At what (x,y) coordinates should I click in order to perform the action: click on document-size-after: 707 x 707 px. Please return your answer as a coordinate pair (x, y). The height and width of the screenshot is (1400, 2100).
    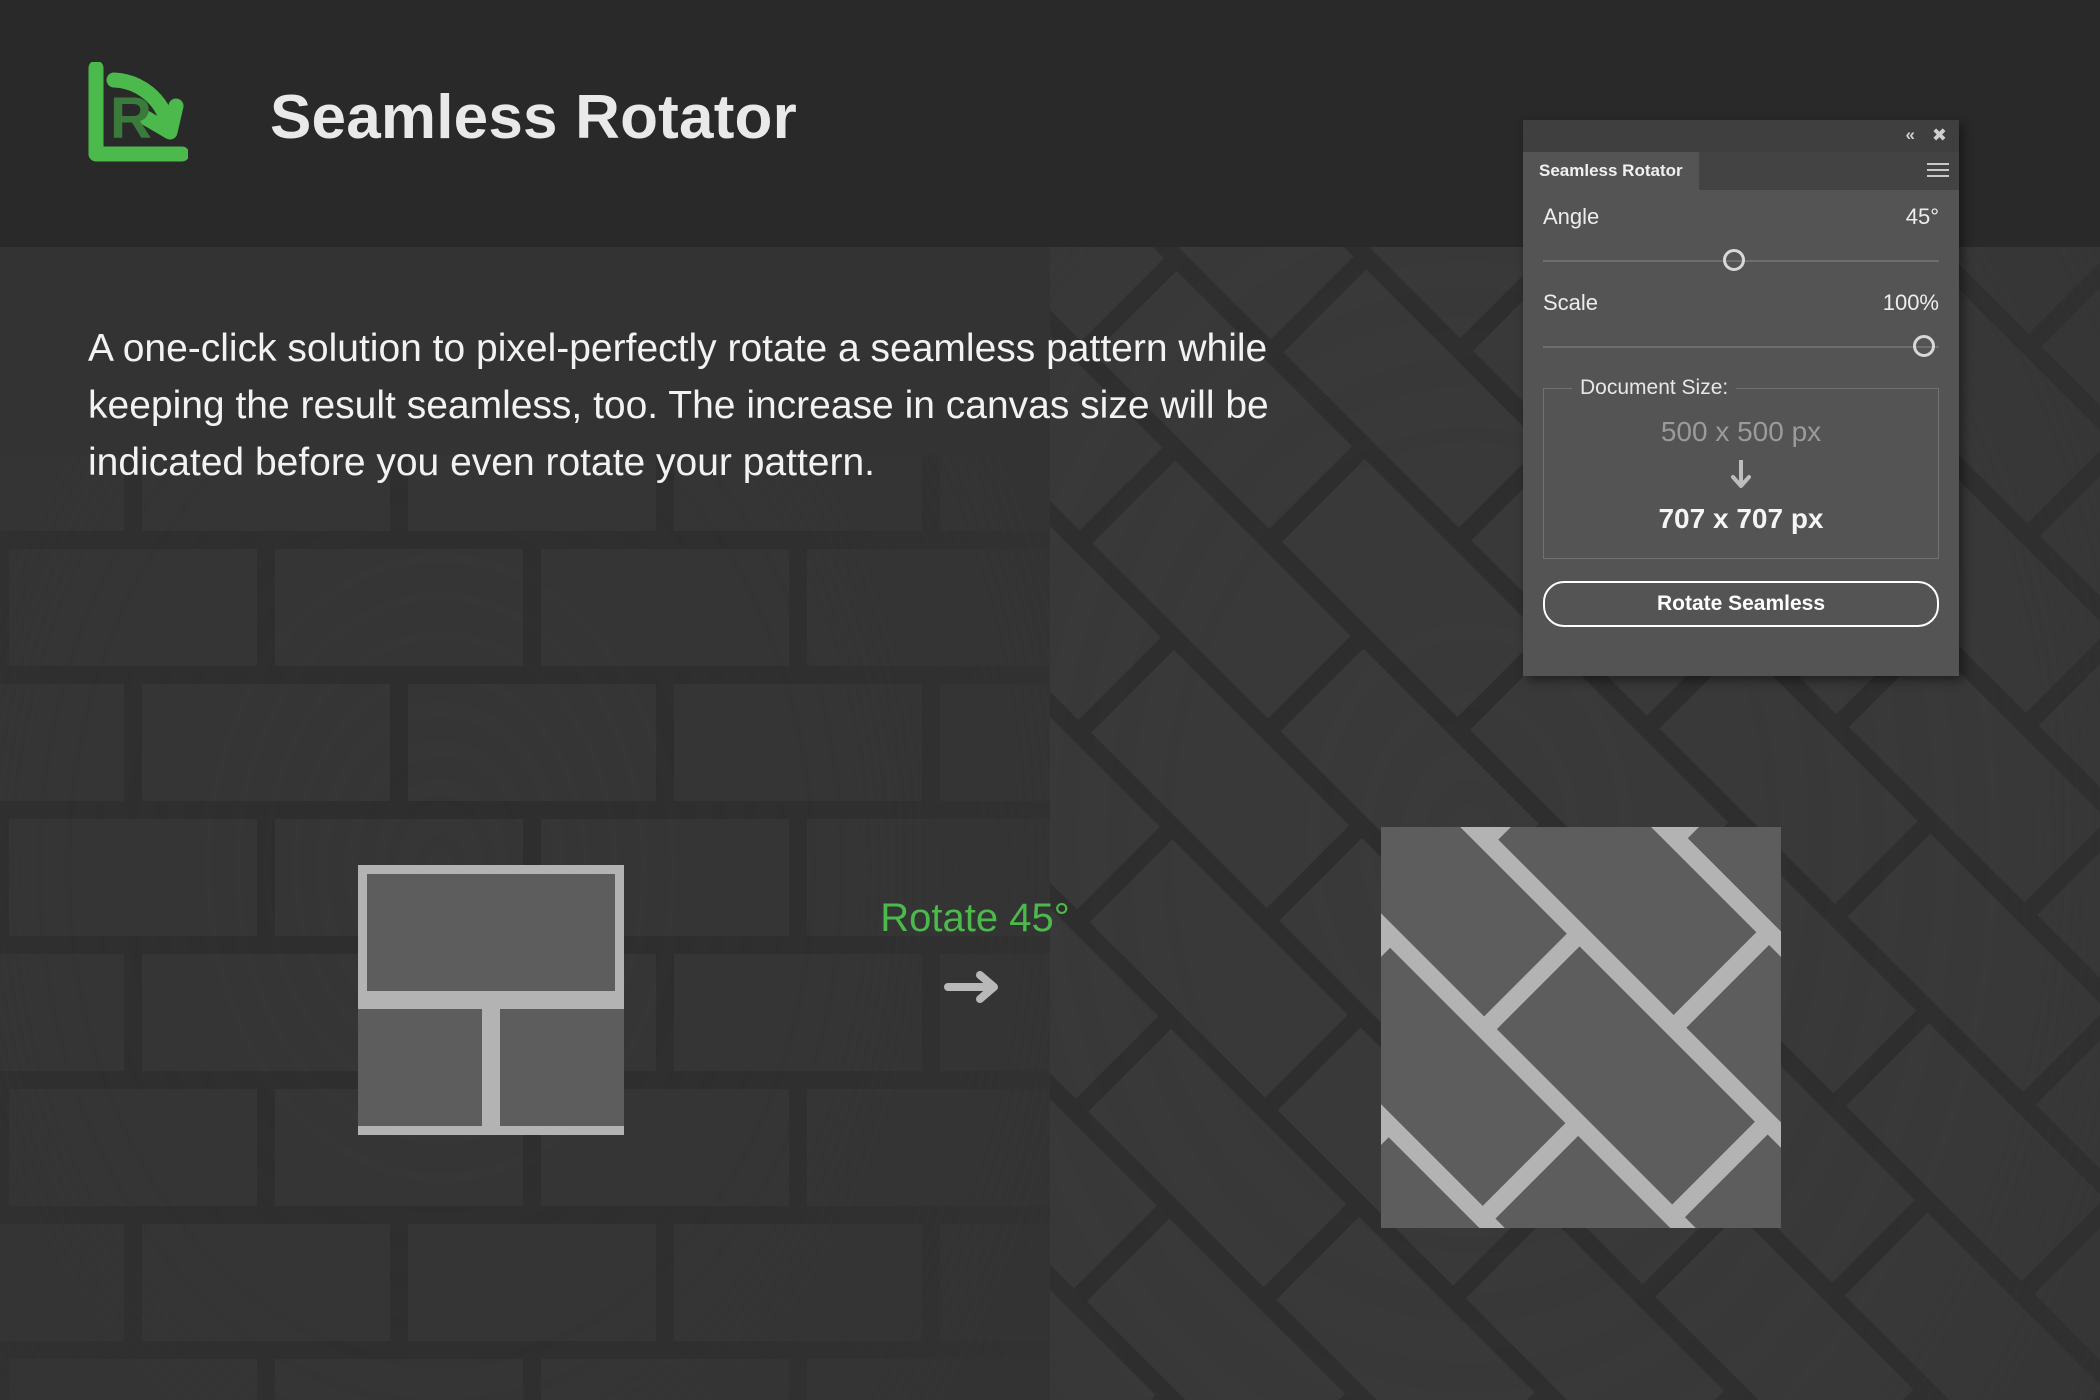
    Looking at the image, I should click on (1741, 518).